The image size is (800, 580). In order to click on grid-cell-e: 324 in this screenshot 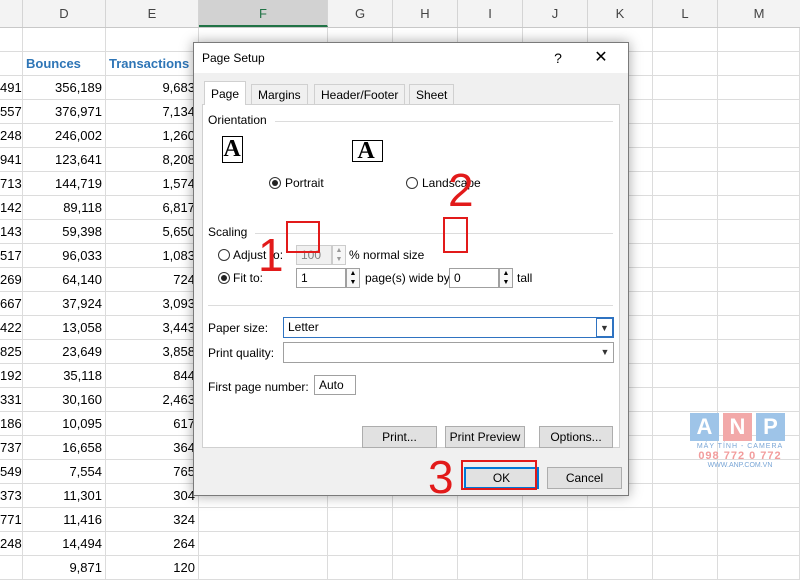, I will do `click(152, 520)`.